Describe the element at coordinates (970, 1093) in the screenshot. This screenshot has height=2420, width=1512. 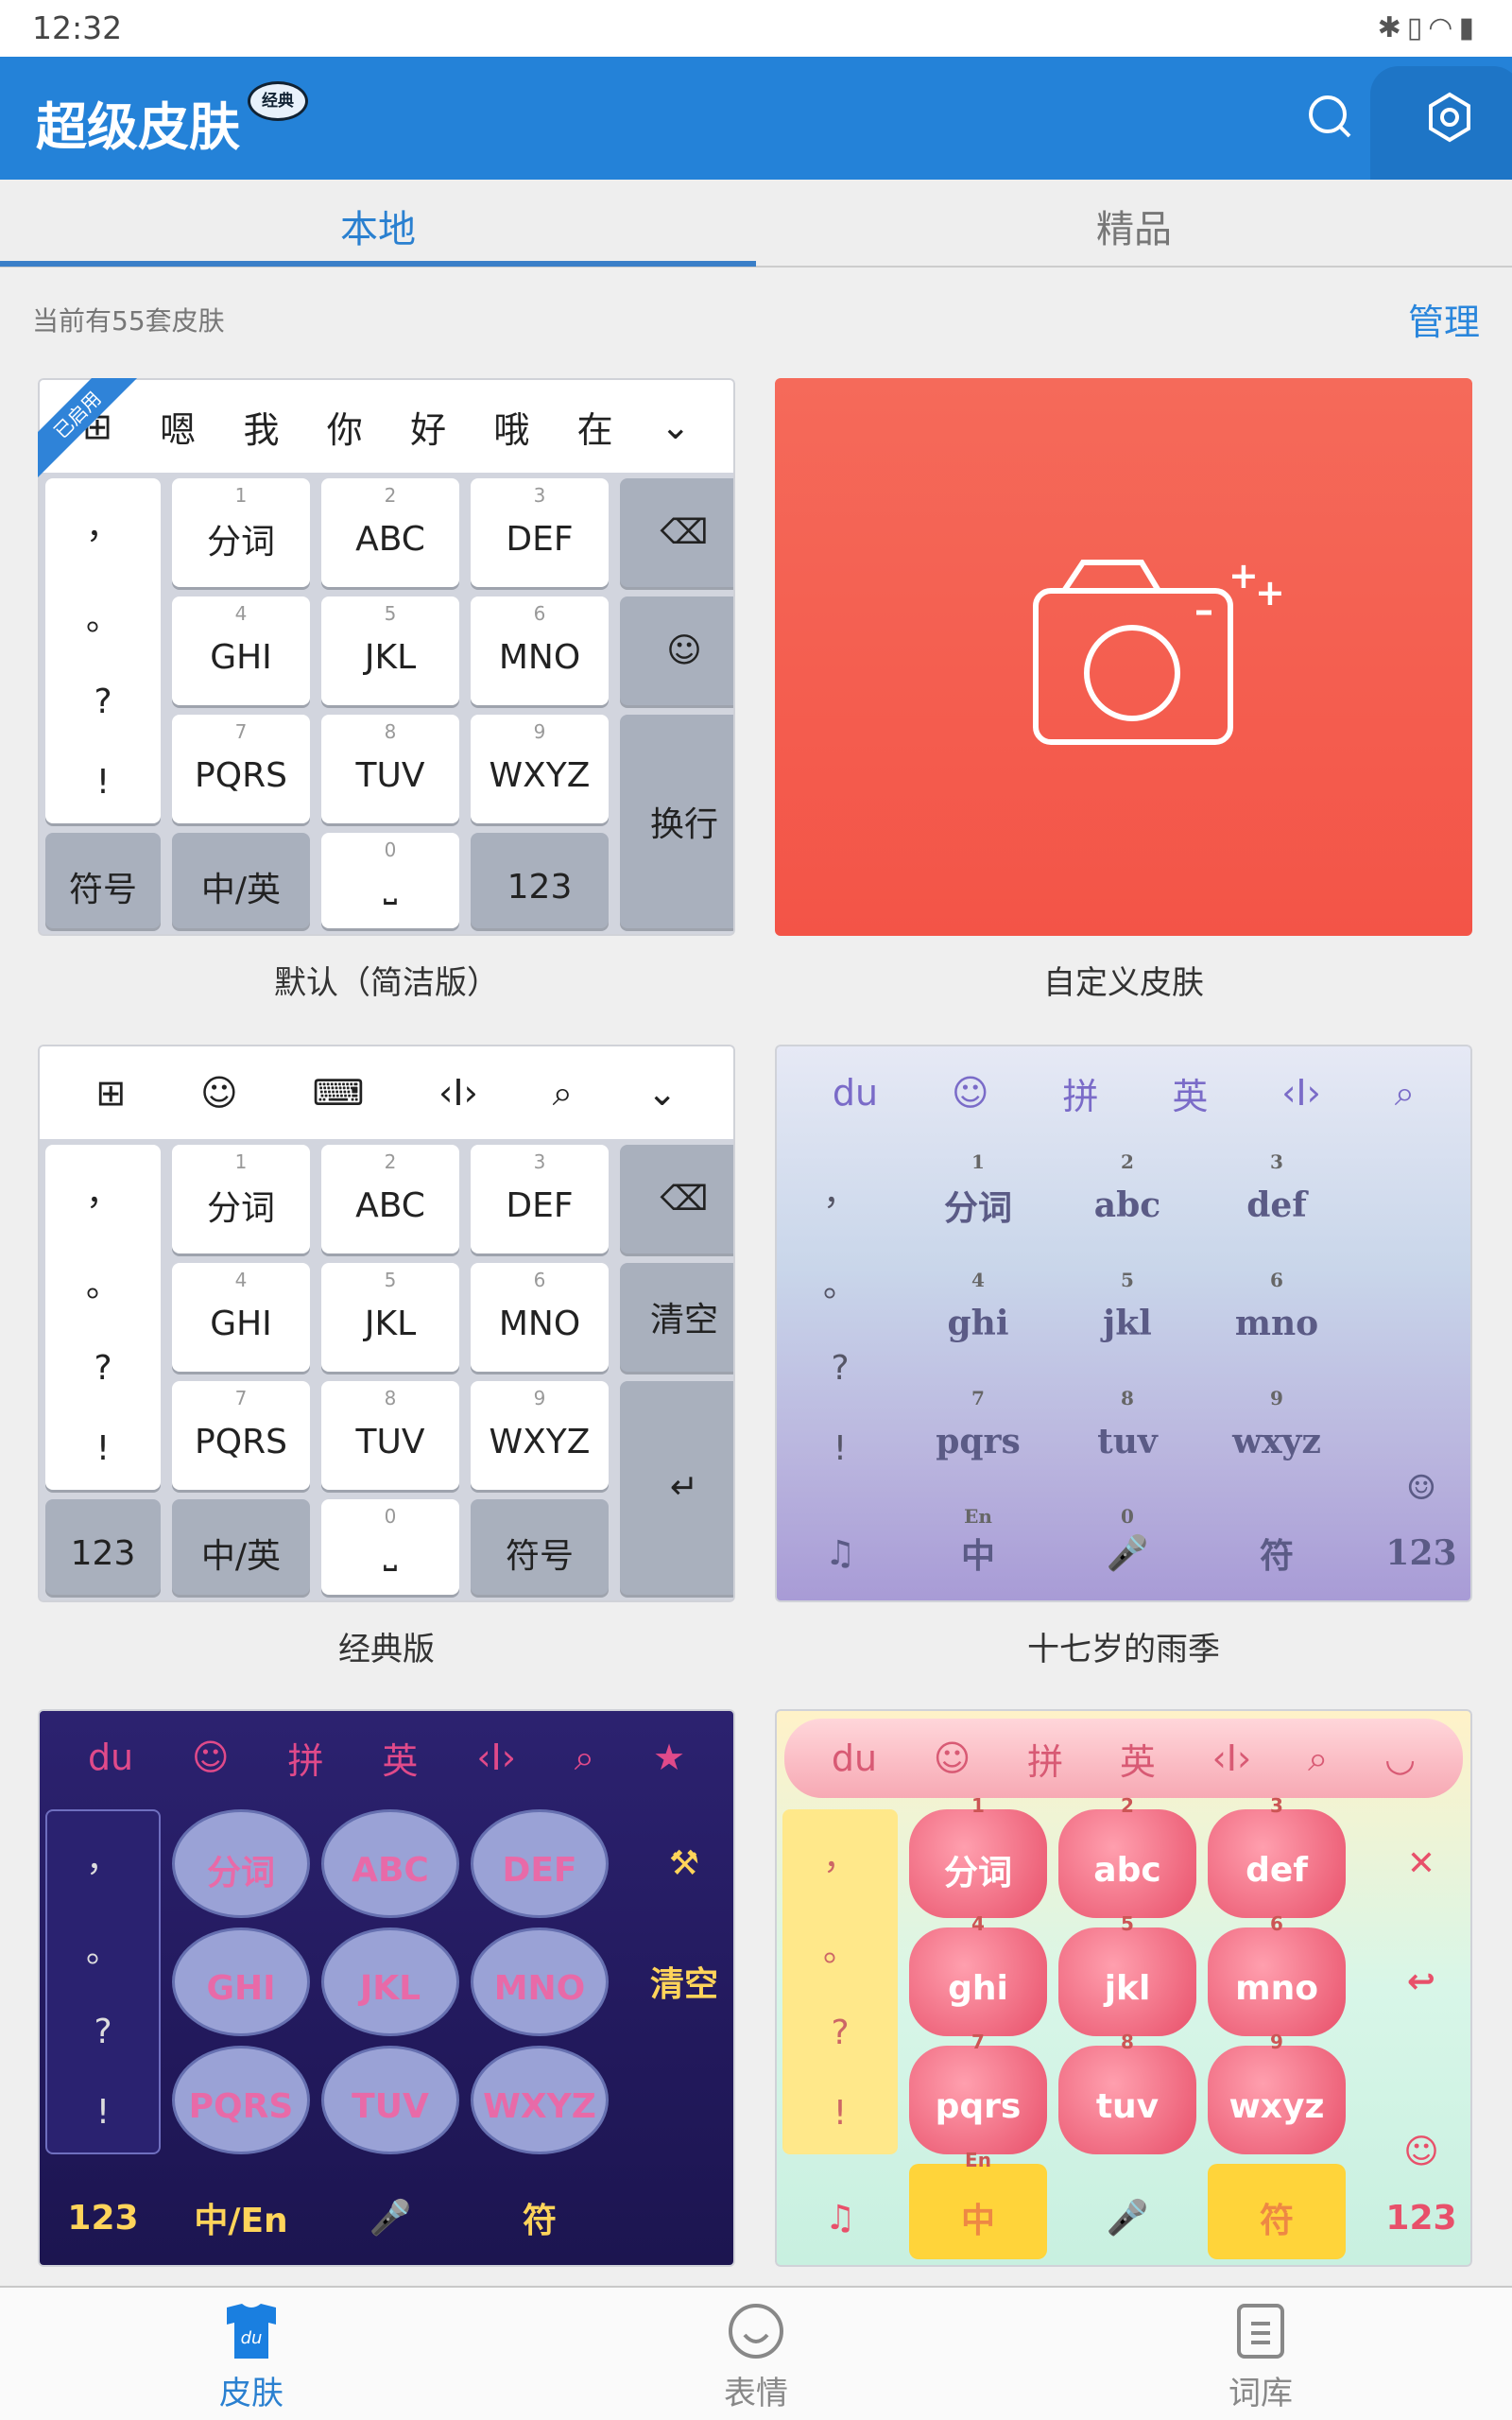
I see `toolbar-item: ☺` at that location.